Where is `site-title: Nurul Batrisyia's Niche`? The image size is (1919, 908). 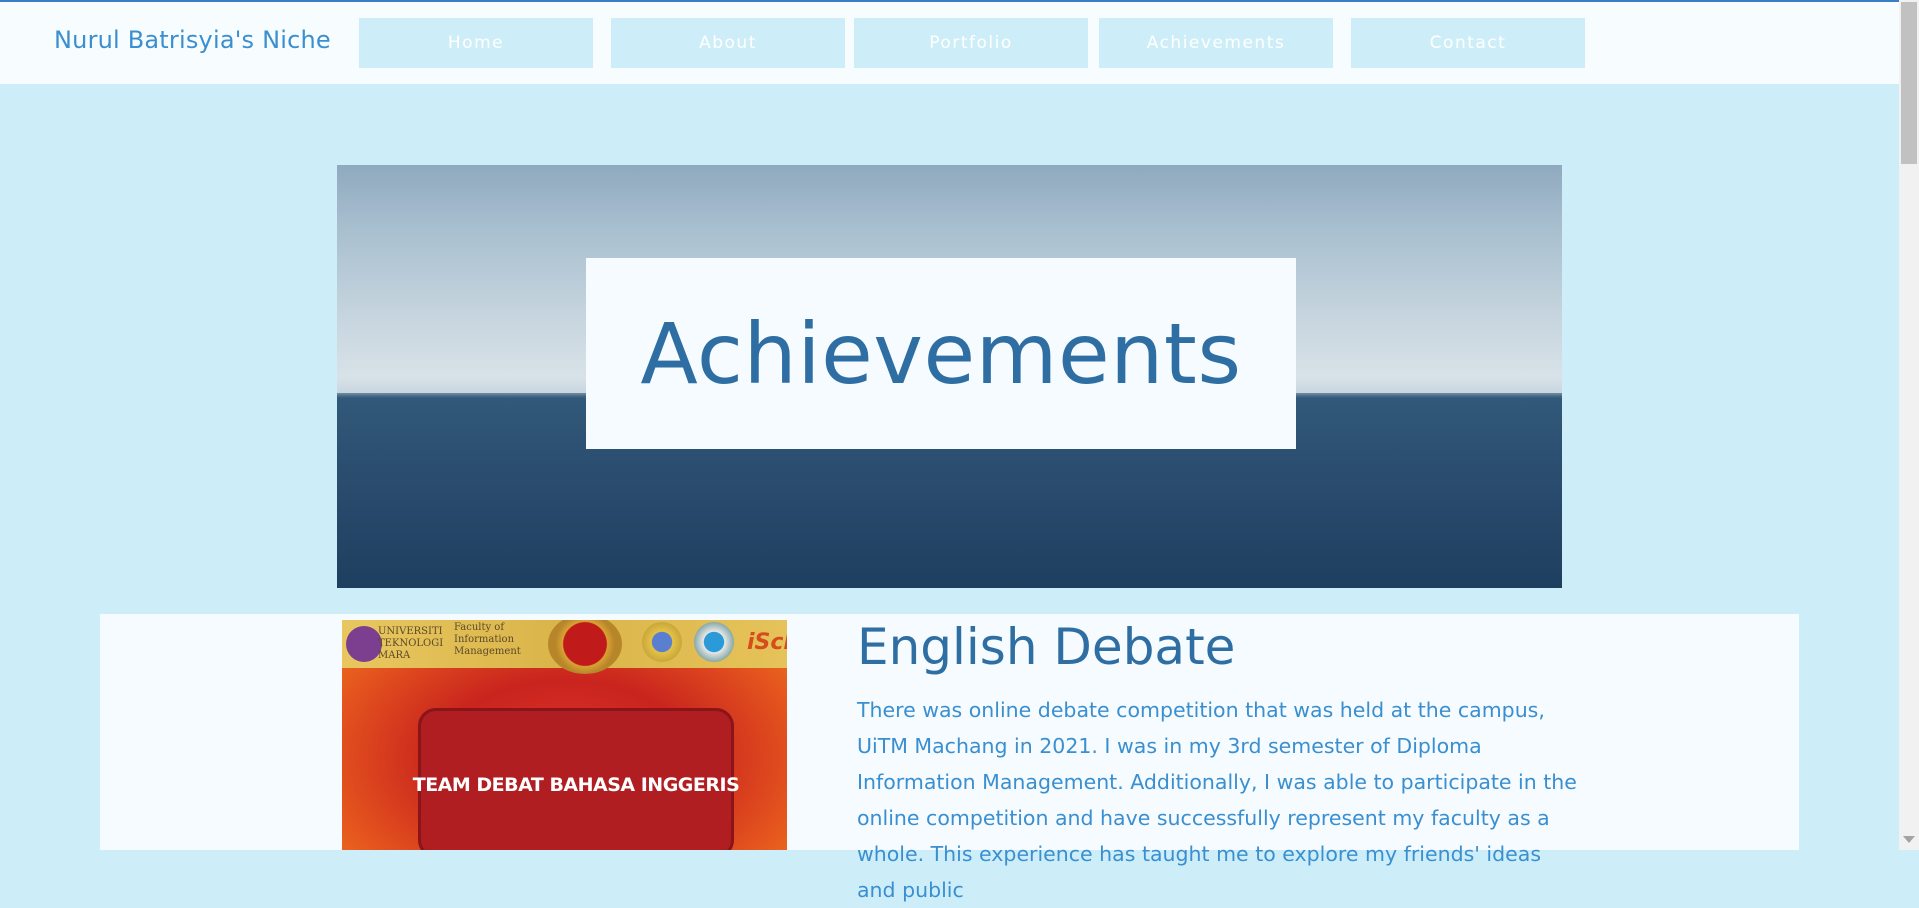
site-title: Nurul Batrisyia's Niche is located at coordinates (192, 40).